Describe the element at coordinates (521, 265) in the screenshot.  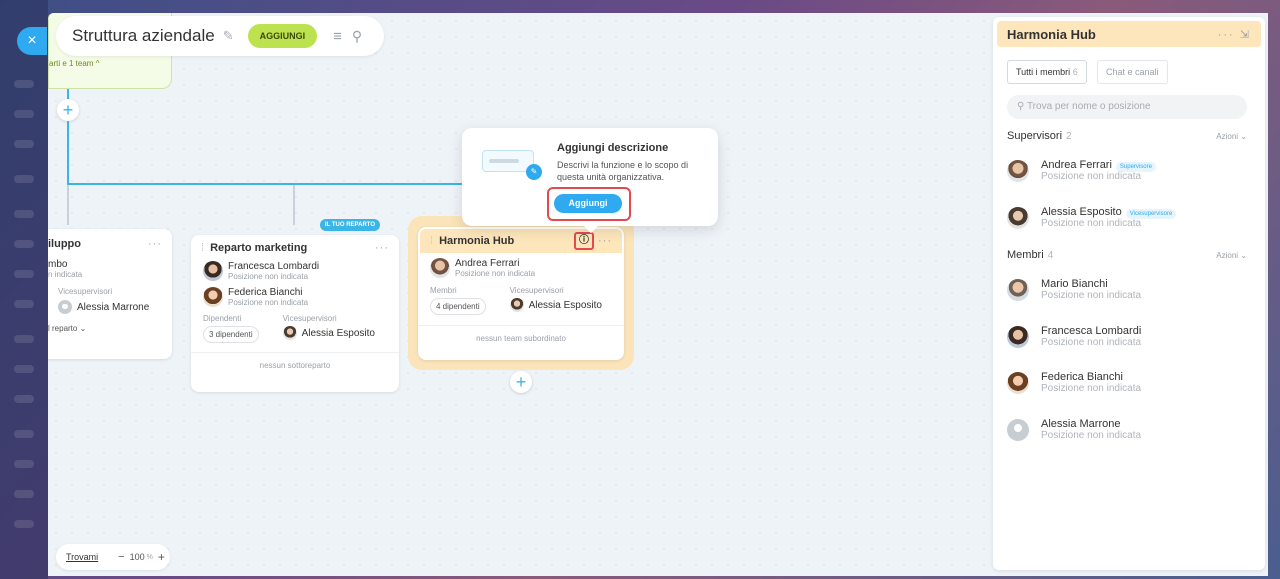
I see `member-row: Andrea Ferrari Posizione non indicata` at that location.